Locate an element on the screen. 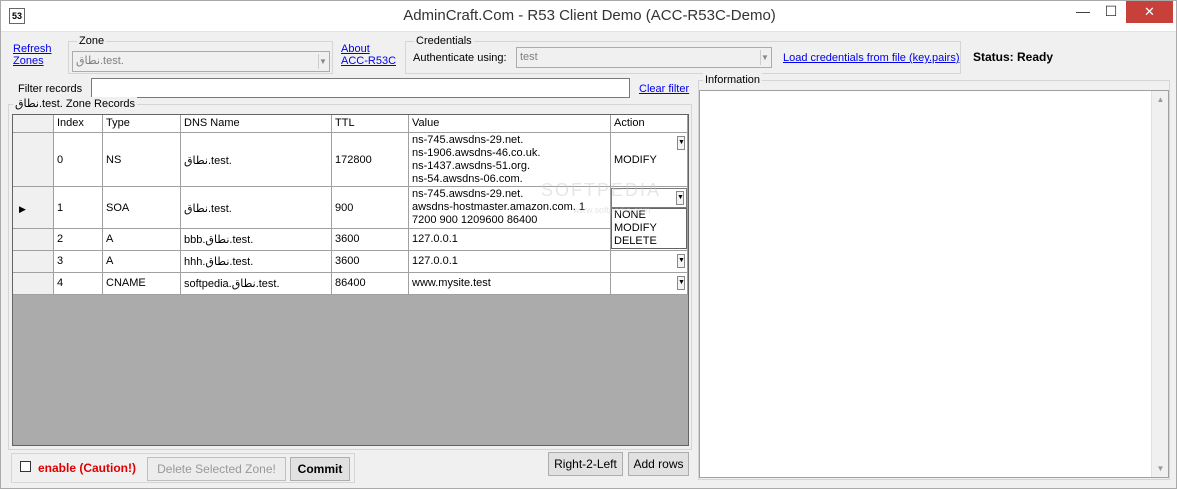  close-icon: ✕ is located at coordinates (1149, 12).